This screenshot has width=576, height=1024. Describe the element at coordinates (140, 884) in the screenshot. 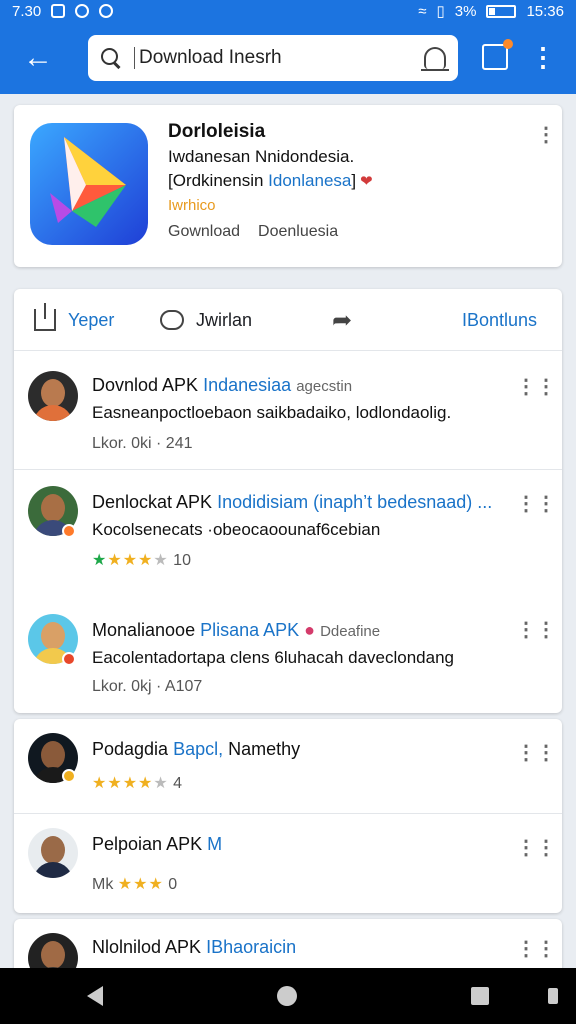

I see `star-rating-icon: ★★★` at that location.